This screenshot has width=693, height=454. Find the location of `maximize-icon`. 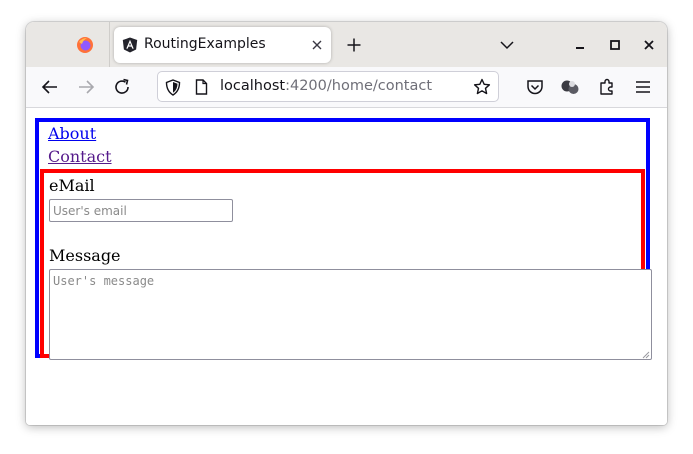

maximize-icon is located at coordinates (615, 45).